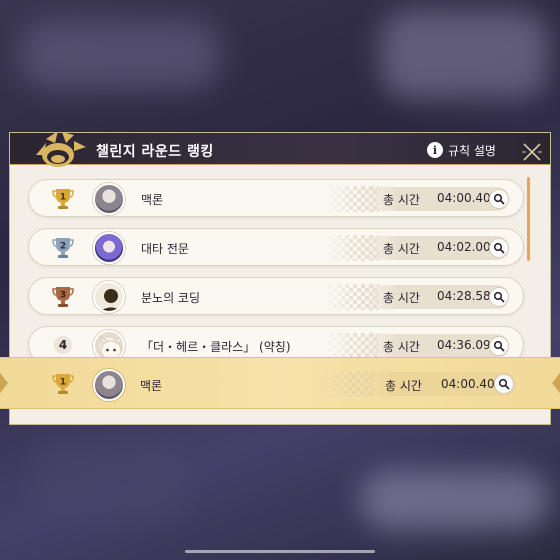 The image size is (560, 560). I want to click on sun-emblem-icon, so click(61, 150).